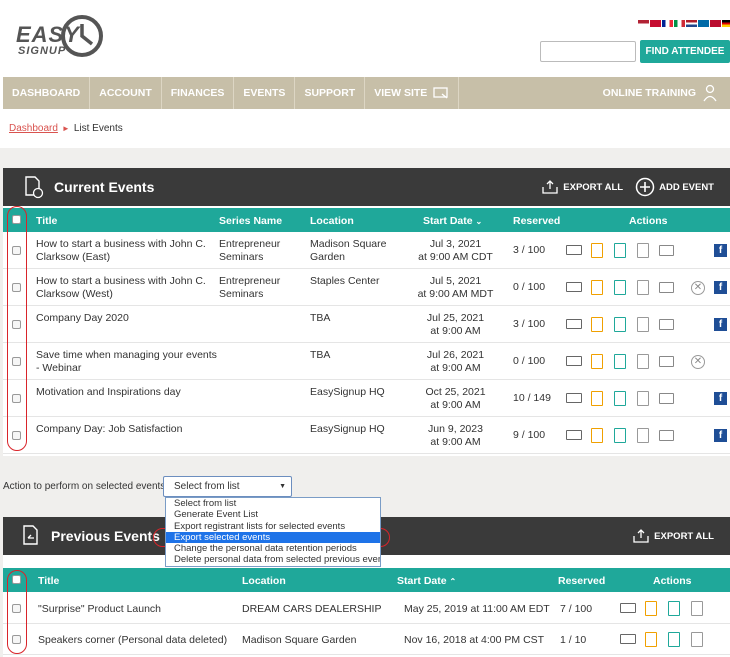  What do you see at coordinates (273, 514) in the screenshot?
I see `action-option: Generate Event List` at bounding box center [273, 514].